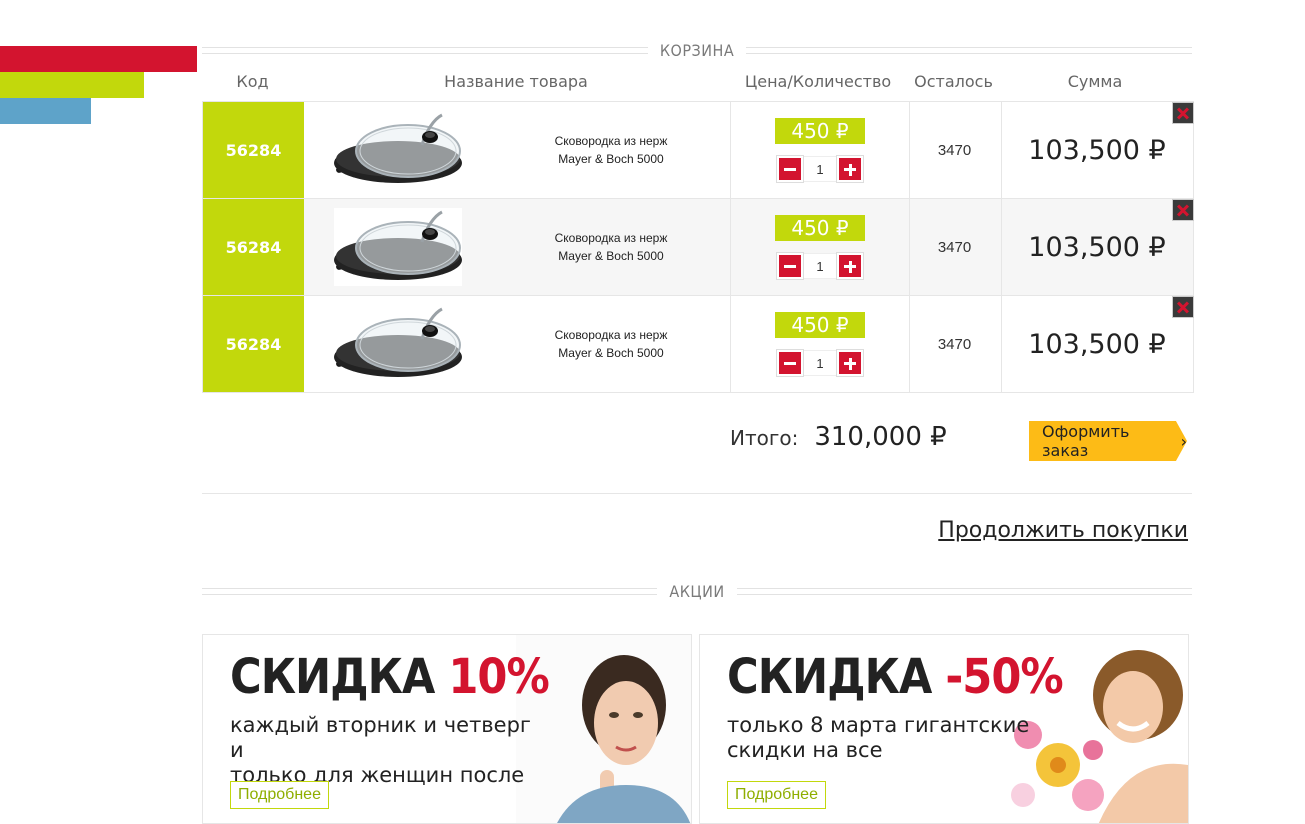 This screenshot has height=824, width=1305. Describe the element at coordinates (1086, 441) in the screenshot. I see `checkout-label: Оформить заказ` at that location.